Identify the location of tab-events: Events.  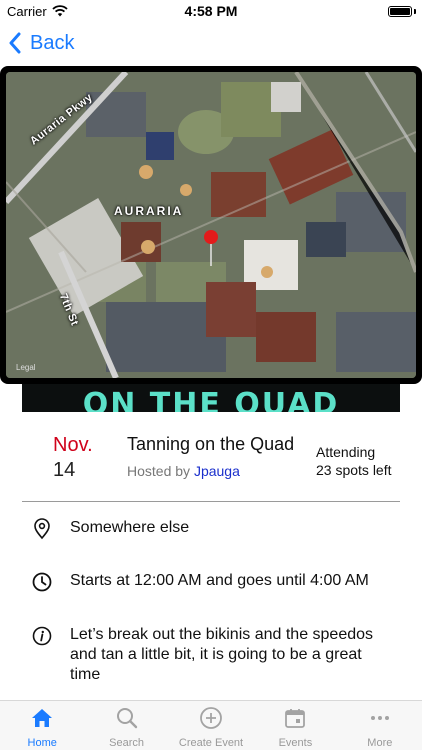
(295, 725).